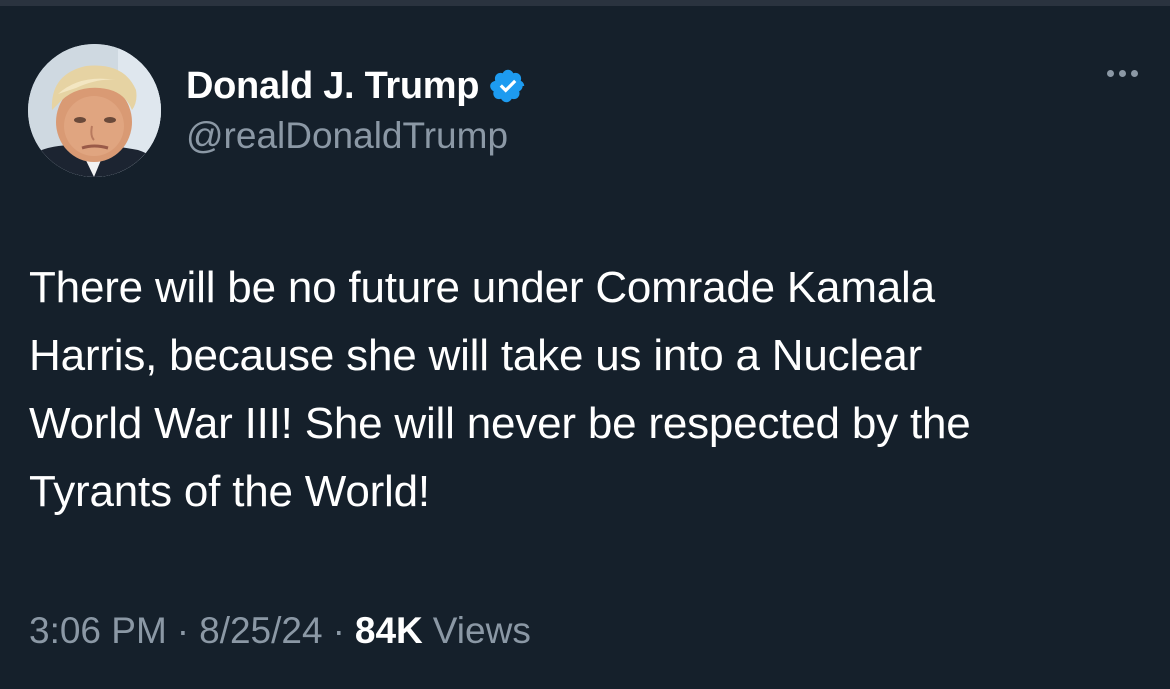 The width and height of the screenshot is (1170, 689). I want to click on avatar-image, so click(94, 110).